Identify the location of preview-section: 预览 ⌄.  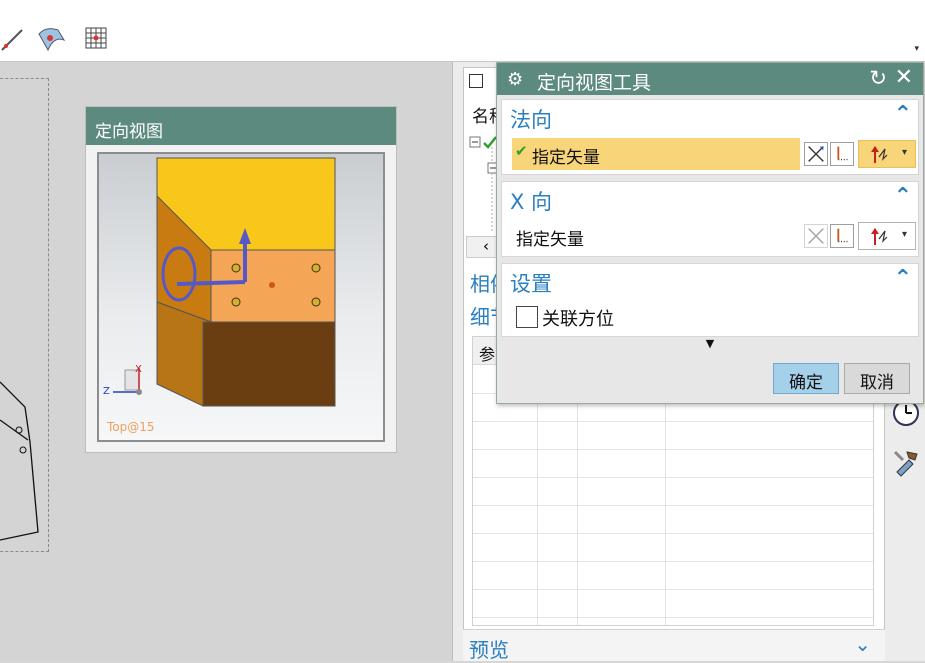
(674, 645).